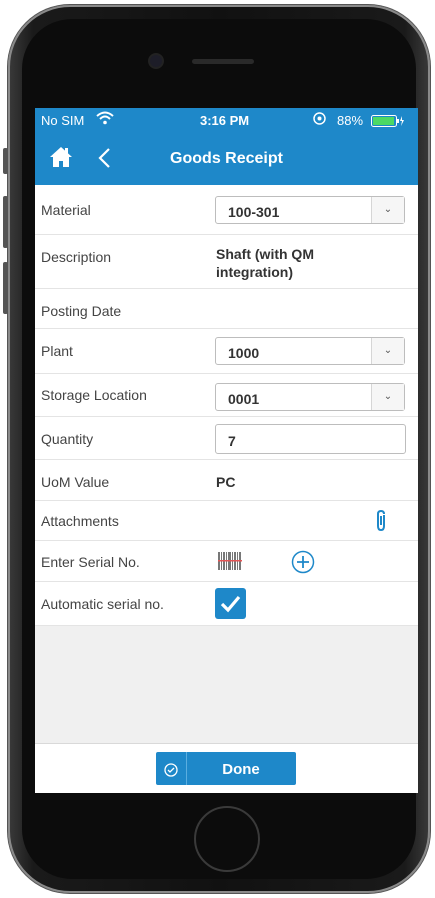 The image size is (435, 898). Describe the element at coordinates (171, 768) in the screenshot. I see `check-circle-icon` at that location.